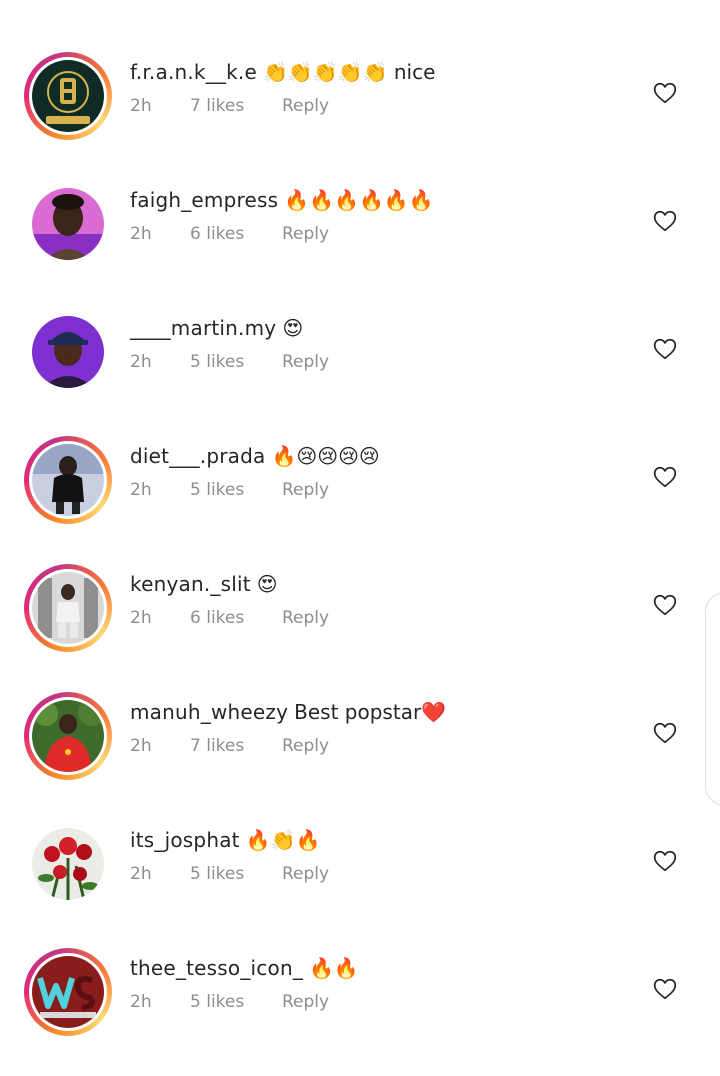  What do you see at coordinates (283, 840) in the screenshot?
I see `comment-text: 🔥👏🔥` at bounding box center [283, 840].